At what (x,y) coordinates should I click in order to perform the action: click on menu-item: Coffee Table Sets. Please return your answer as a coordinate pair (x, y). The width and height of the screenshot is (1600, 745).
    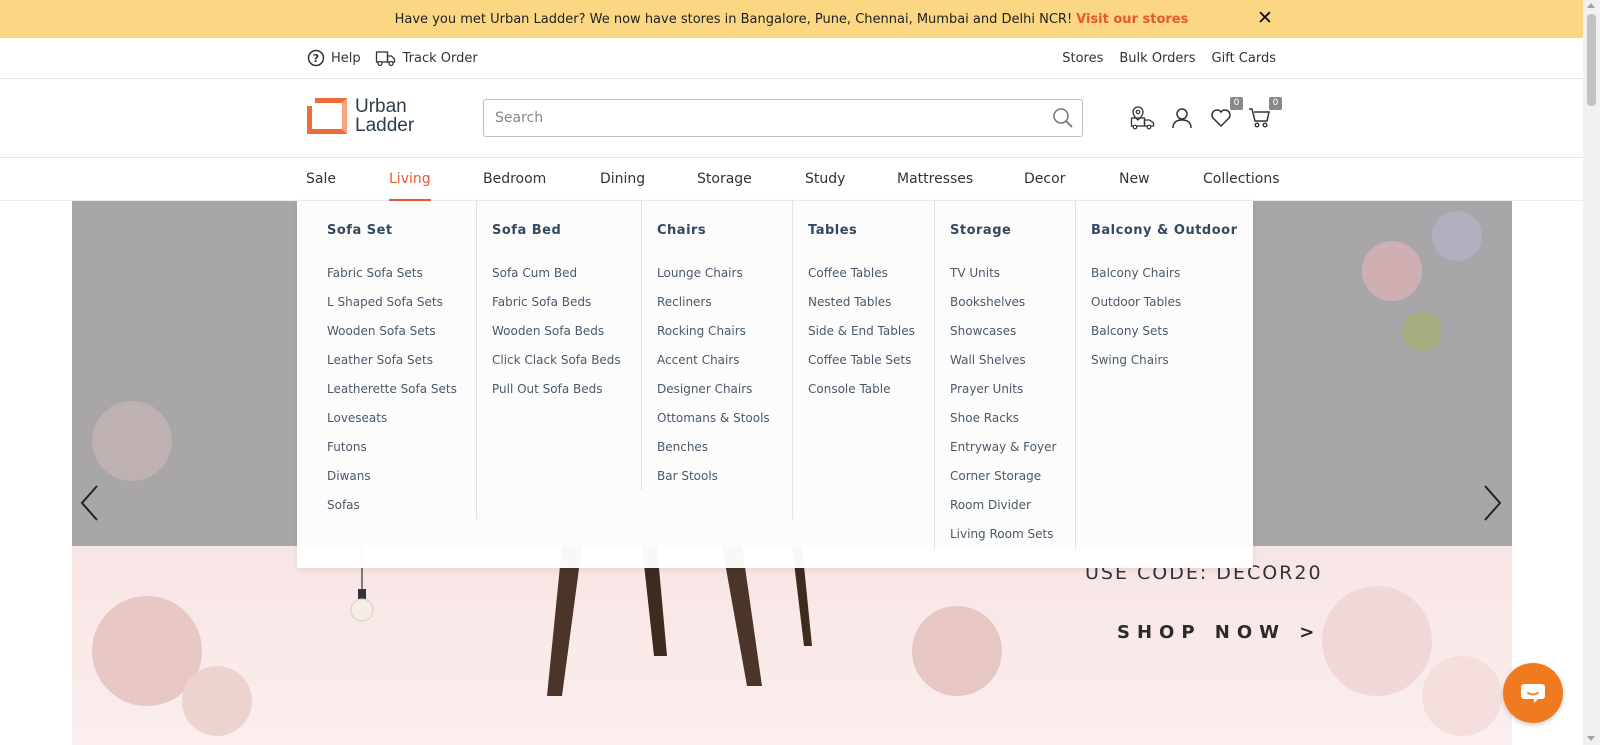
    Looking at the image, I should click on (869, 360).